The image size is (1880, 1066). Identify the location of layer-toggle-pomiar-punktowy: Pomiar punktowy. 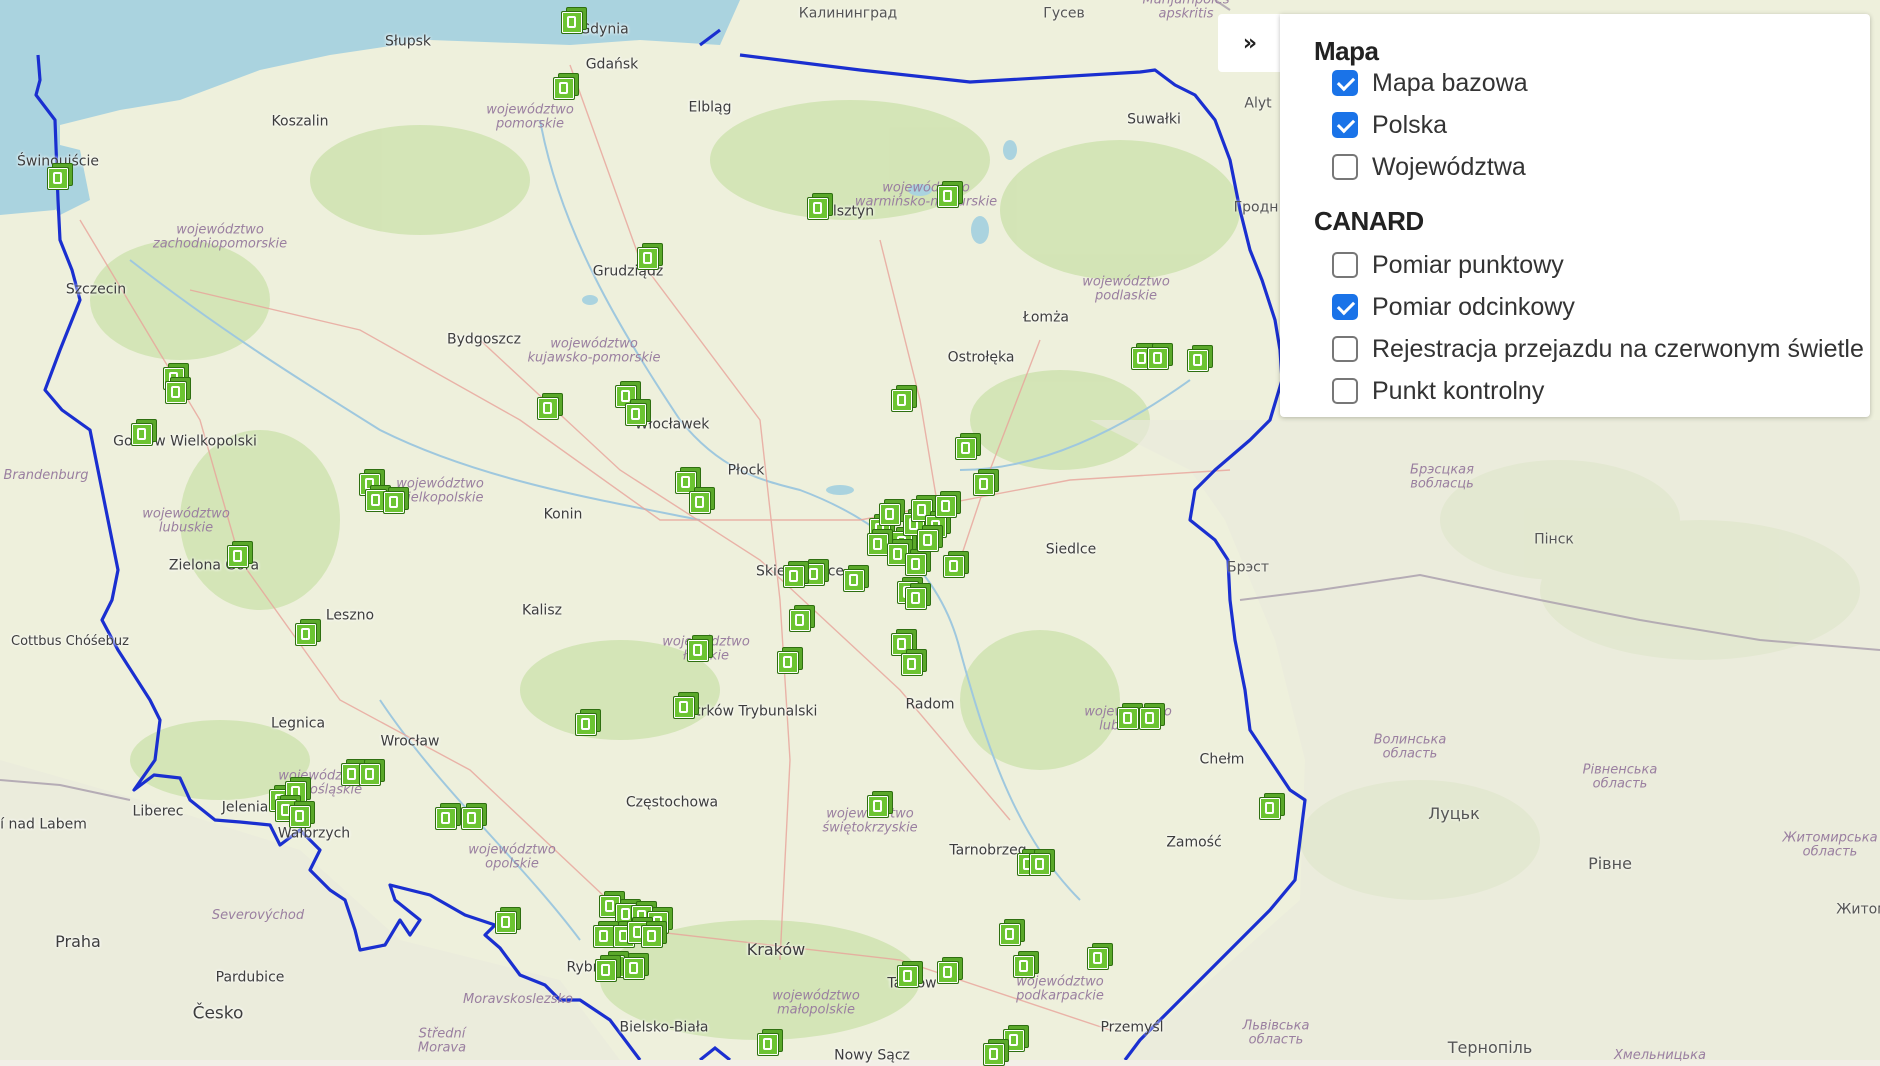
(1448, 265).